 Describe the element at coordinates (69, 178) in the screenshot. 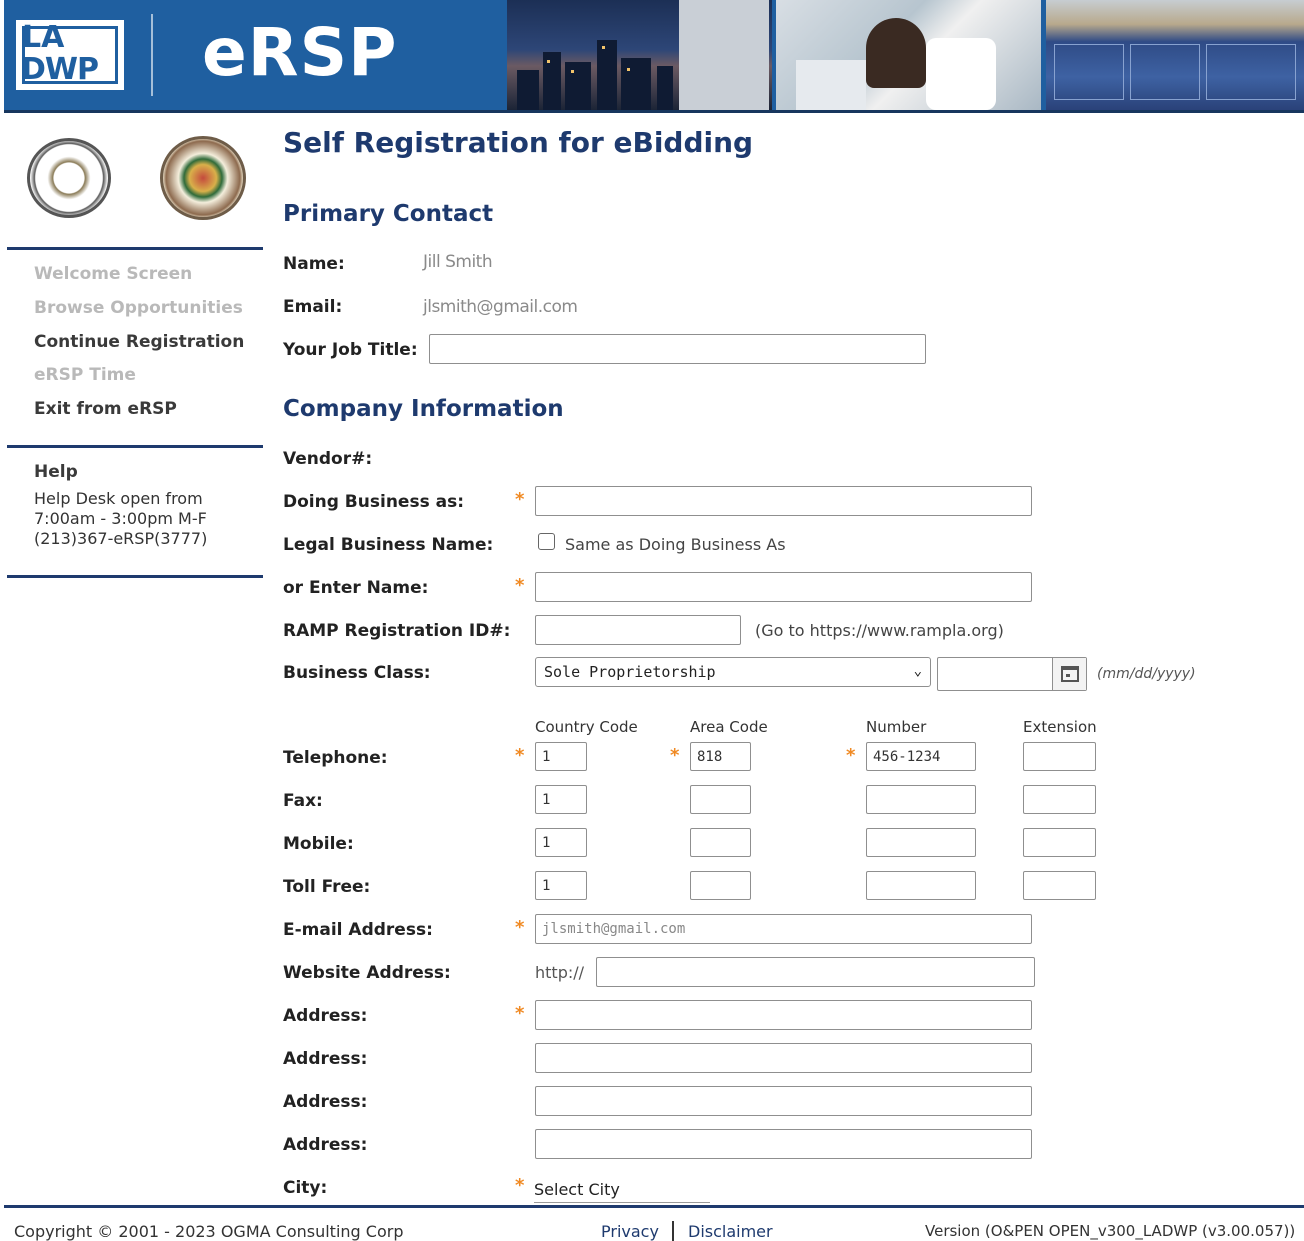

I see `dwp-seal-icon` at that location.